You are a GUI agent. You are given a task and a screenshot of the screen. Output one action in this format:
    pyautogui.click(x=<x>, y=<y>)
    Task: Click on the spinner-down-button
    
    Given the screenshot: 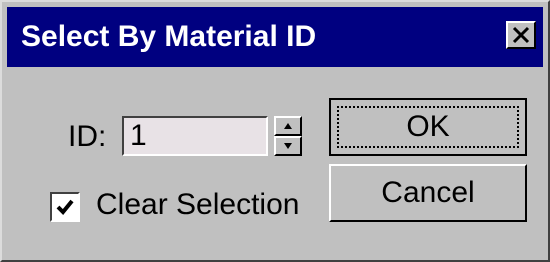 What is the action you would take?
    pyautogui.click(x=288, y=146)
    